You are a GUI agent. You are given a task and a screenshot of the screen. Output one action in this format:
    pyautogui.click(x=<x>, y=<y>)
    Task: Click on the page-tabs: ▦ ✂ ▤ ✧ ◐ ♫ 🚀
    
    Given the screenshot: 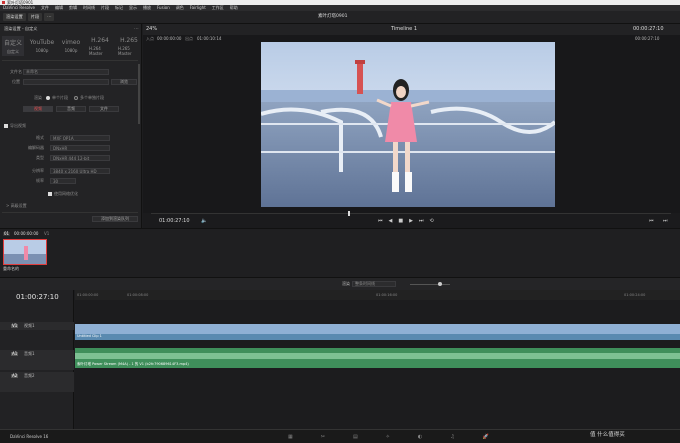 What is the action you would take?
    pyautogui.click(x=388, y=437)
    